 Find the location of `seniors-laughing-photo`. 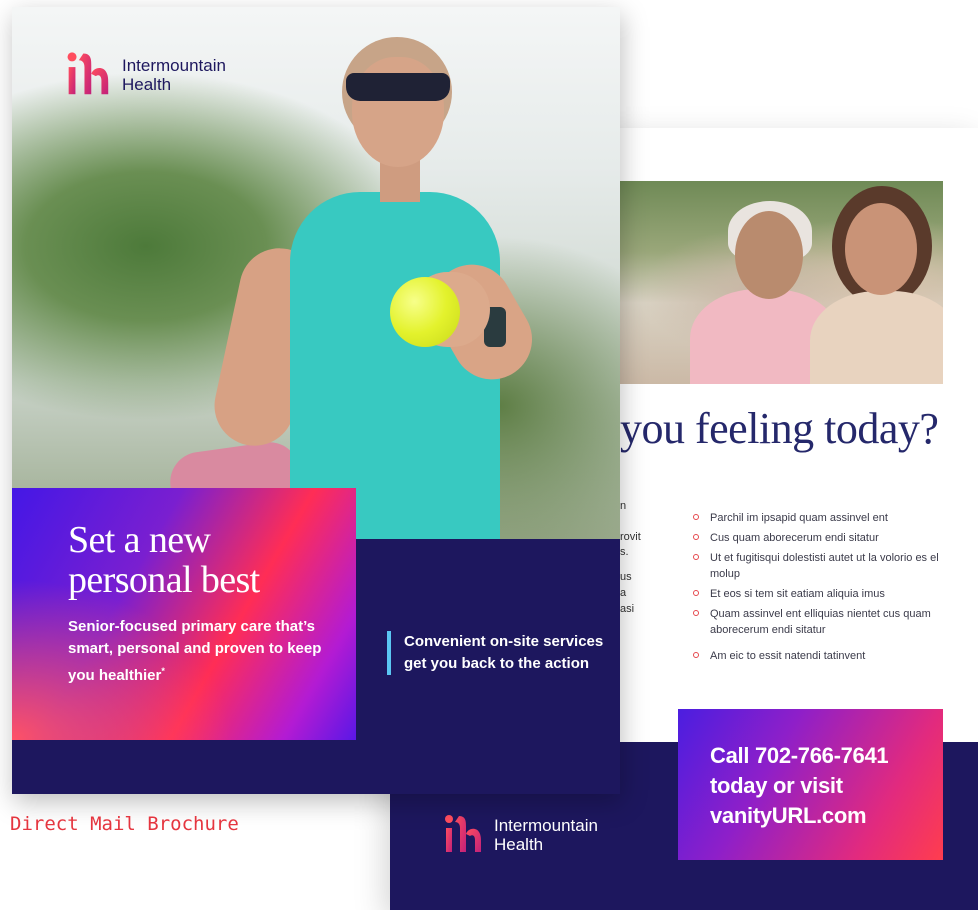

seniors-laughing-photo is located at coordinates (781, 282).